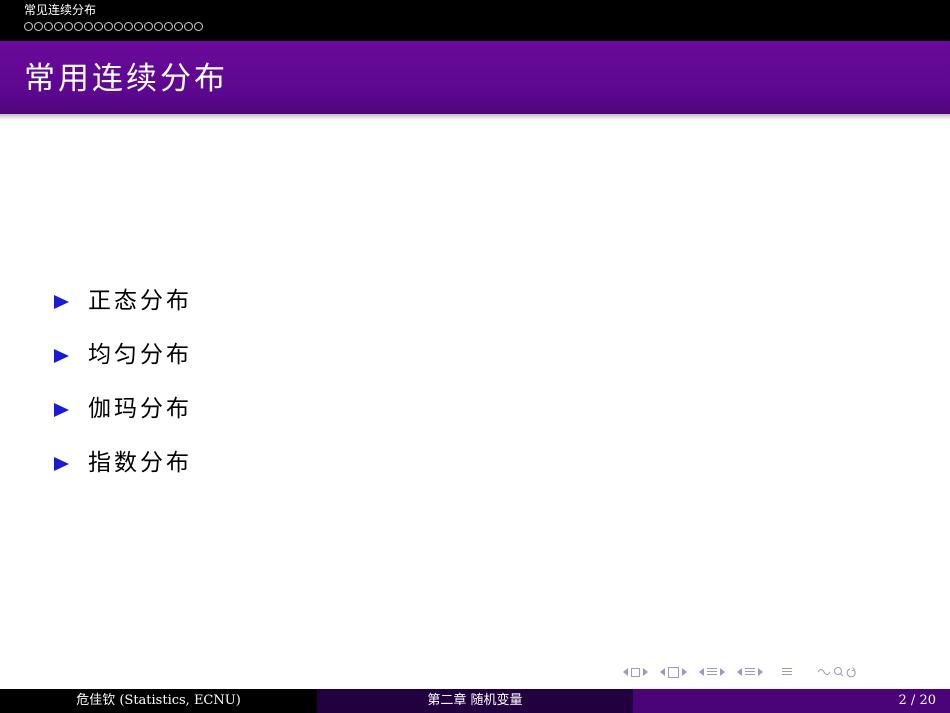 Image resolution: width=950 pixels, height=713 pixels. Describe the element at coordinates (625, 672) in the screenshot. I see `frame-prev-icon` at that location.